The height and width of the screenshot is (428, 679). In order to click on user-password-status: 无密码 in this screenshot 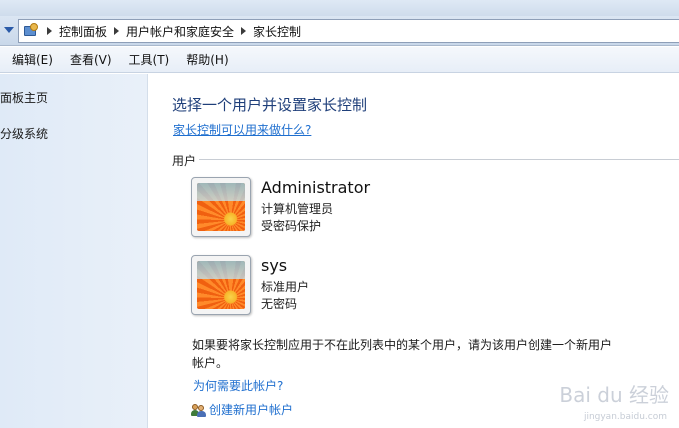, I will do `click(279, 304)`.